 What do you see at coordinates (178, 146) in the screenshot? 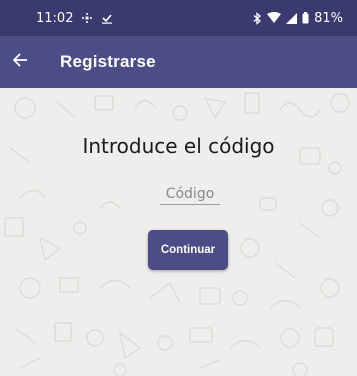
I see `code-heading: Introduce el código` at bounding box center [178, 146].